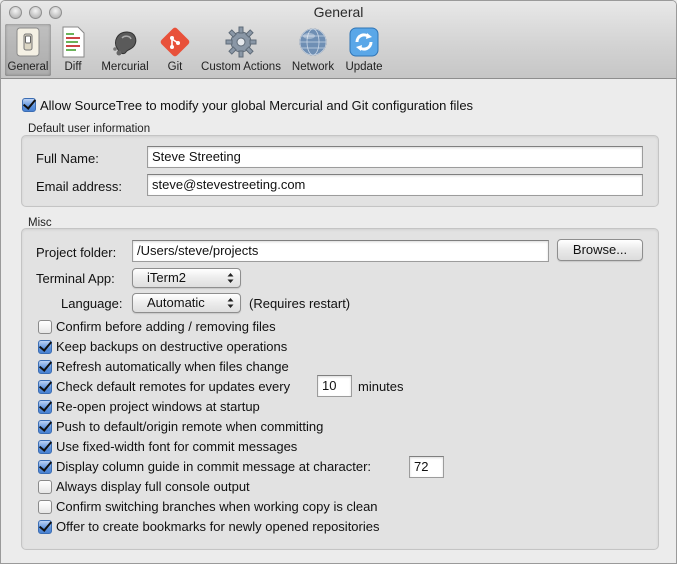  I want to click on project-folder-field: /Users/steve/projects, so click(340, 251).